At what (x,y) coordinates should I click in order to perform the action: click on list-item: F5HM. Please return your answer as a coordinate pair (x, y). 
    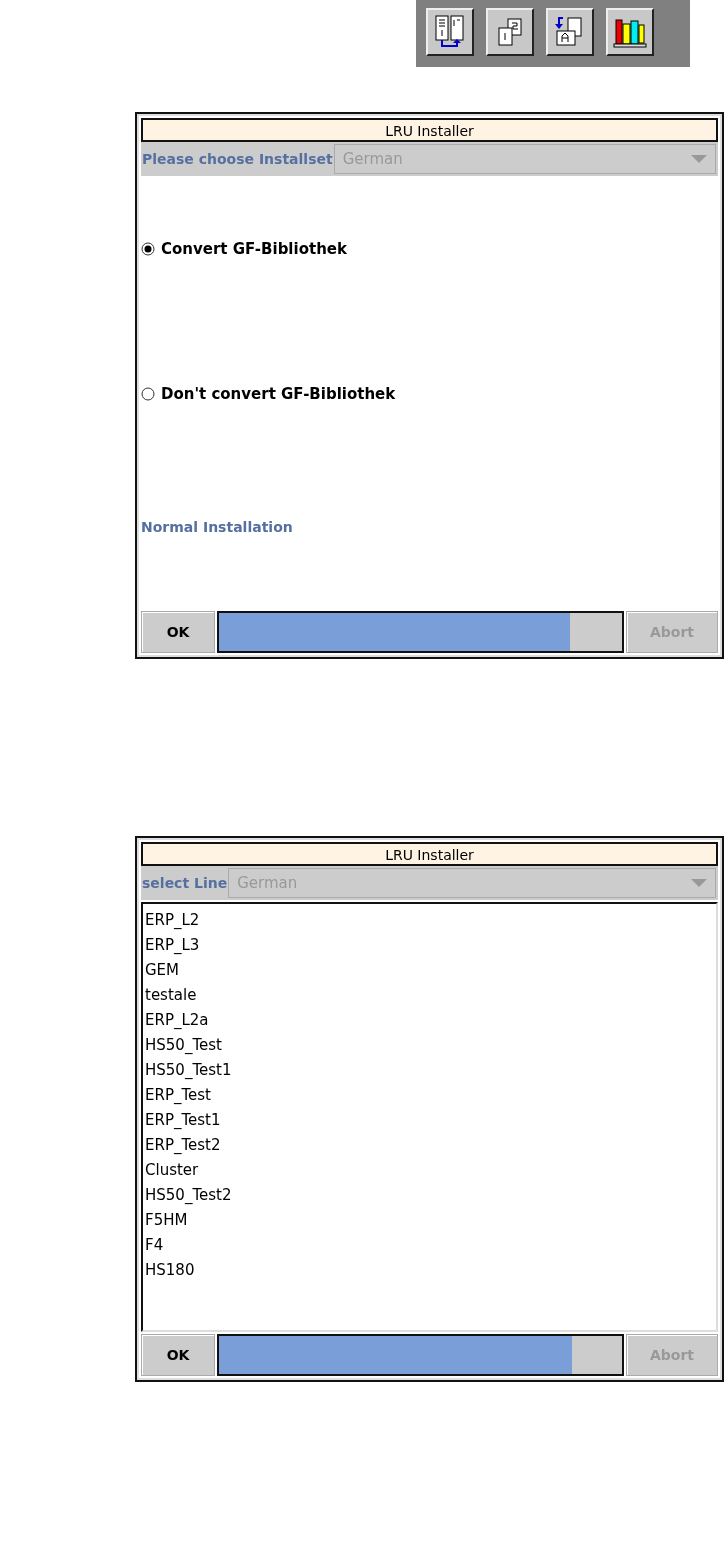
    Looking at the image, I should click on (429, 1222).